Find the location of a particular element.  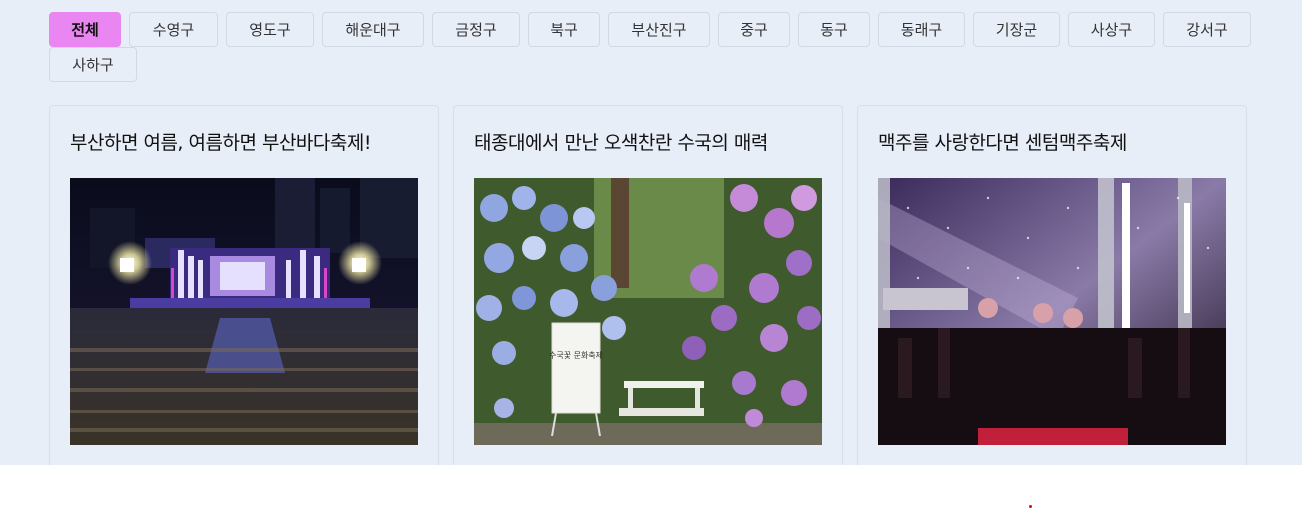

filter-chip-dong: 동구 is located at coordinates (834, 29).